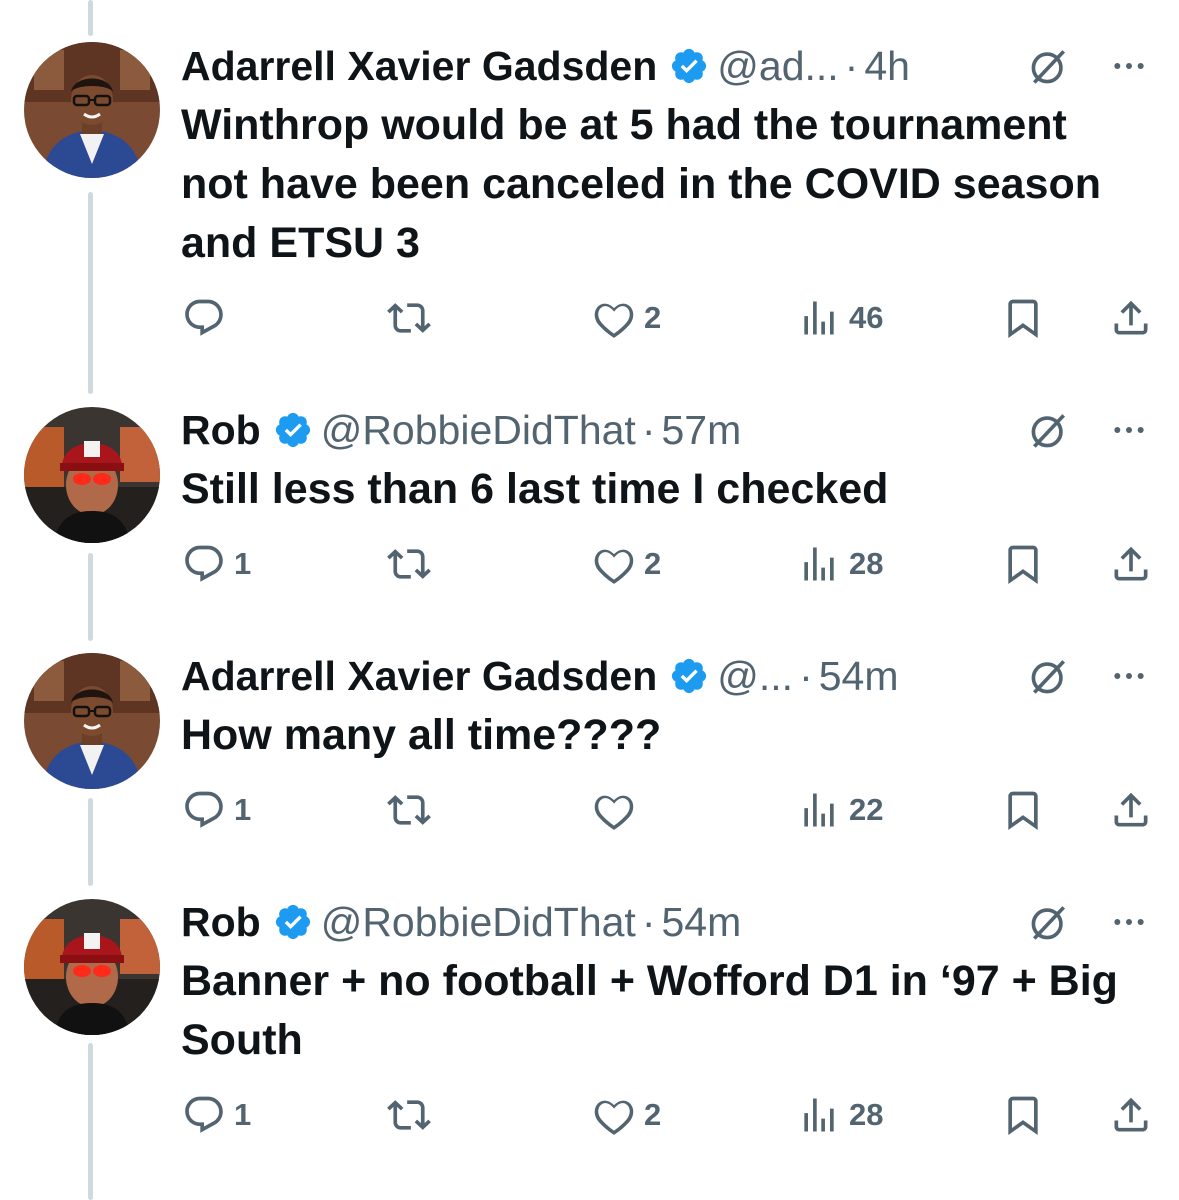 The image size is (1179, 1200). What do you see at coordinates (866, 1114) in the screenshot?
I see `view-count: 28` at bounding box center [866, 1114].